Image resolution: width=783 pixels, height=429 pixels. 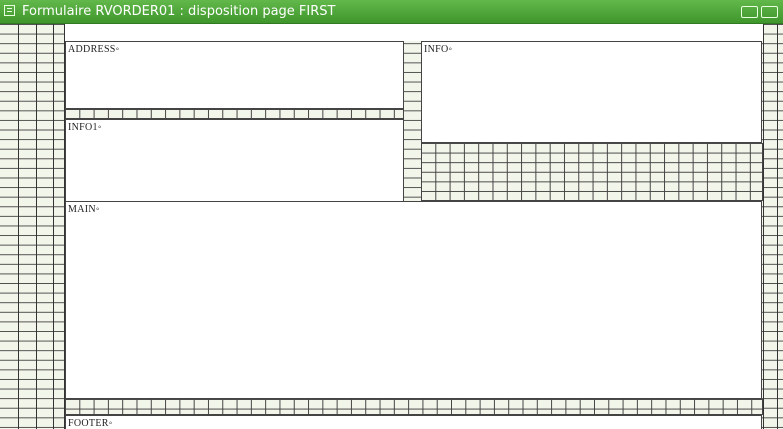 I want to click on minimize-button, so click(x=749, y=12).